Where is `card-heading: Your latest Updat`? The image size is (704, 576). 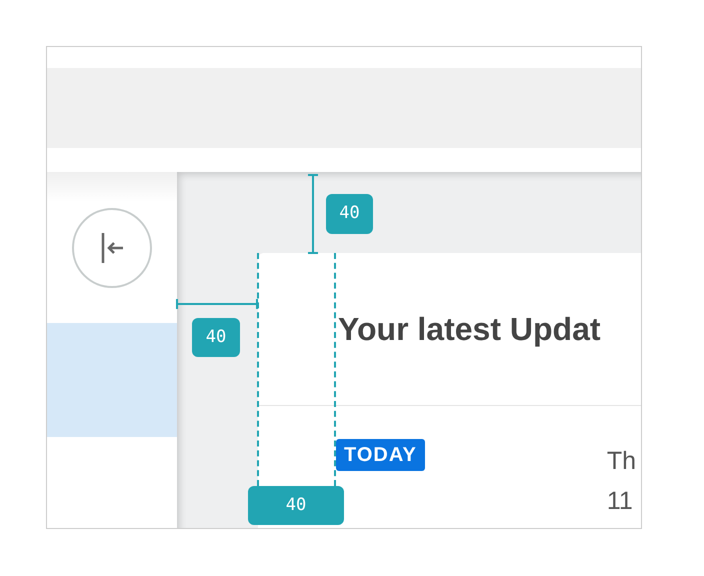 card-heading: Your latest Updat is located at coordinates (469, 329).